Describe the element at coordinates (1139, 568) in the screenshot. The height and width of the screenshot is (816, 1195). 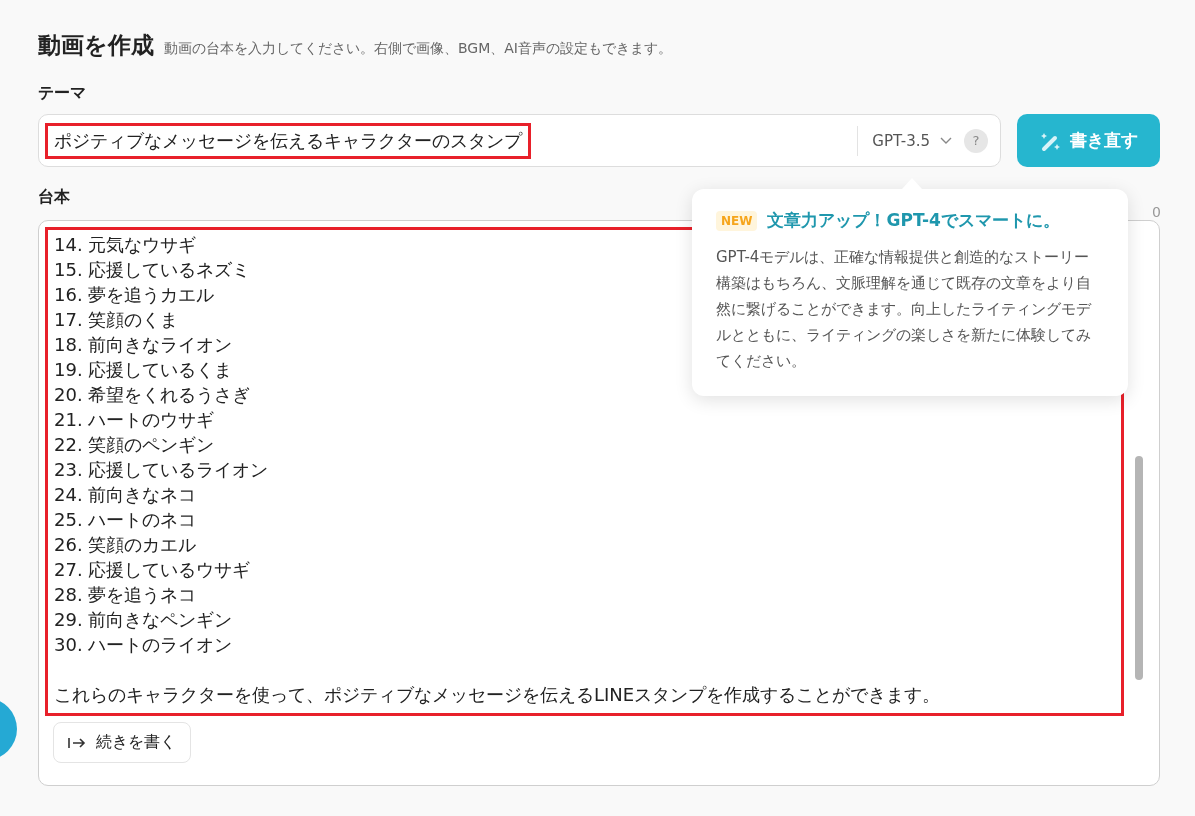
I see `scrollbar-thumb` at that location.